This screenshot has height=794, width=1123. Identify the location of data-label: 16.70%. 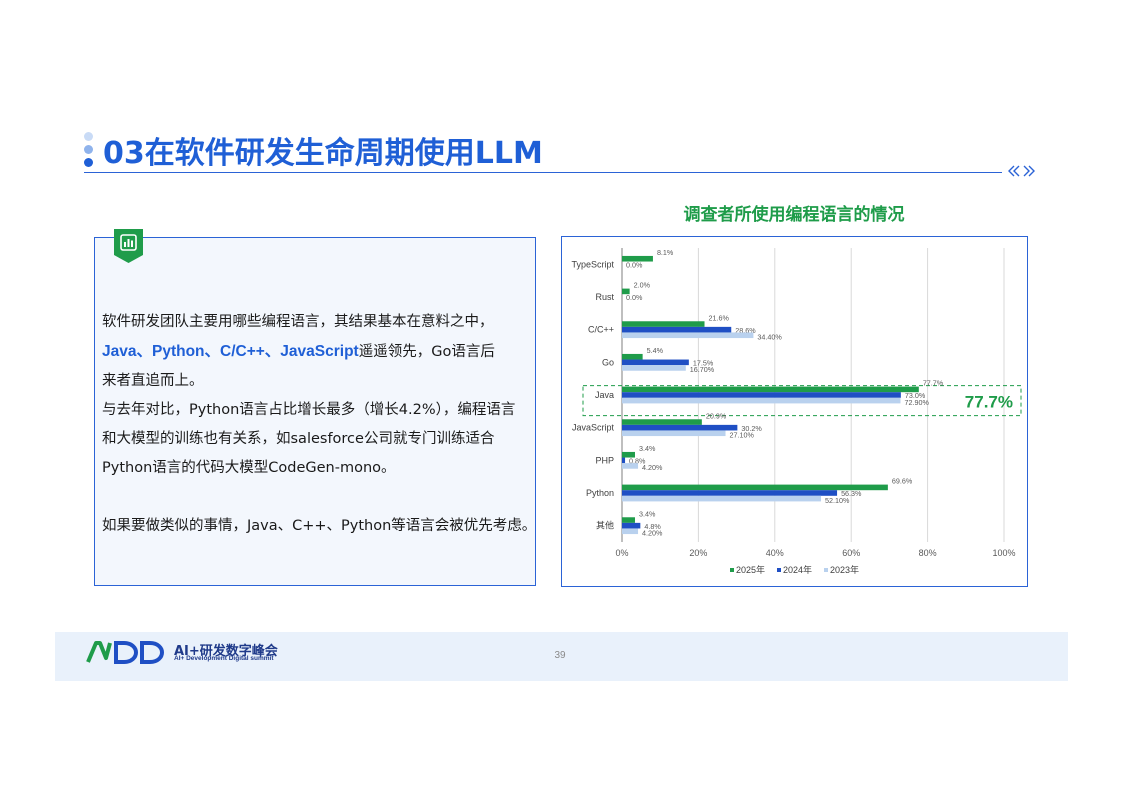
(702, 369).